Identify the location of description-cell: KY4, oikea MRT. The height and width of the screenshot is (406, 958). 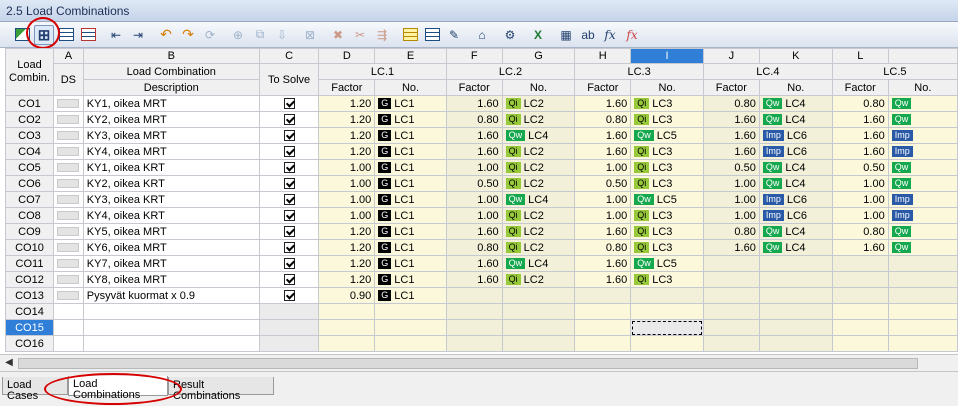
(171, 151).